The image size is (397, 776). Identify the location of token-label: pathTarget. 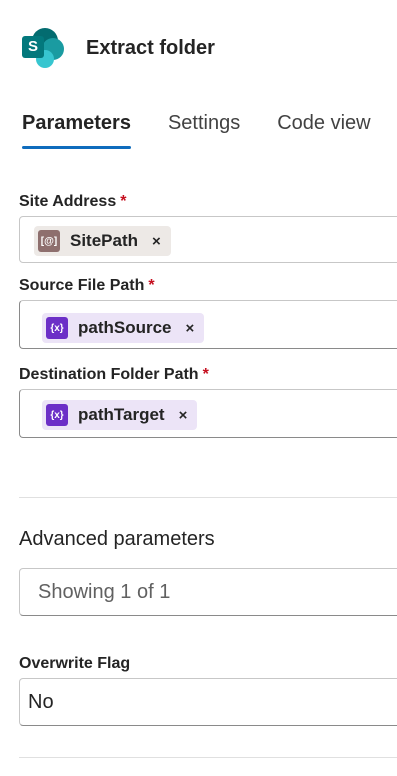
(121, 414).